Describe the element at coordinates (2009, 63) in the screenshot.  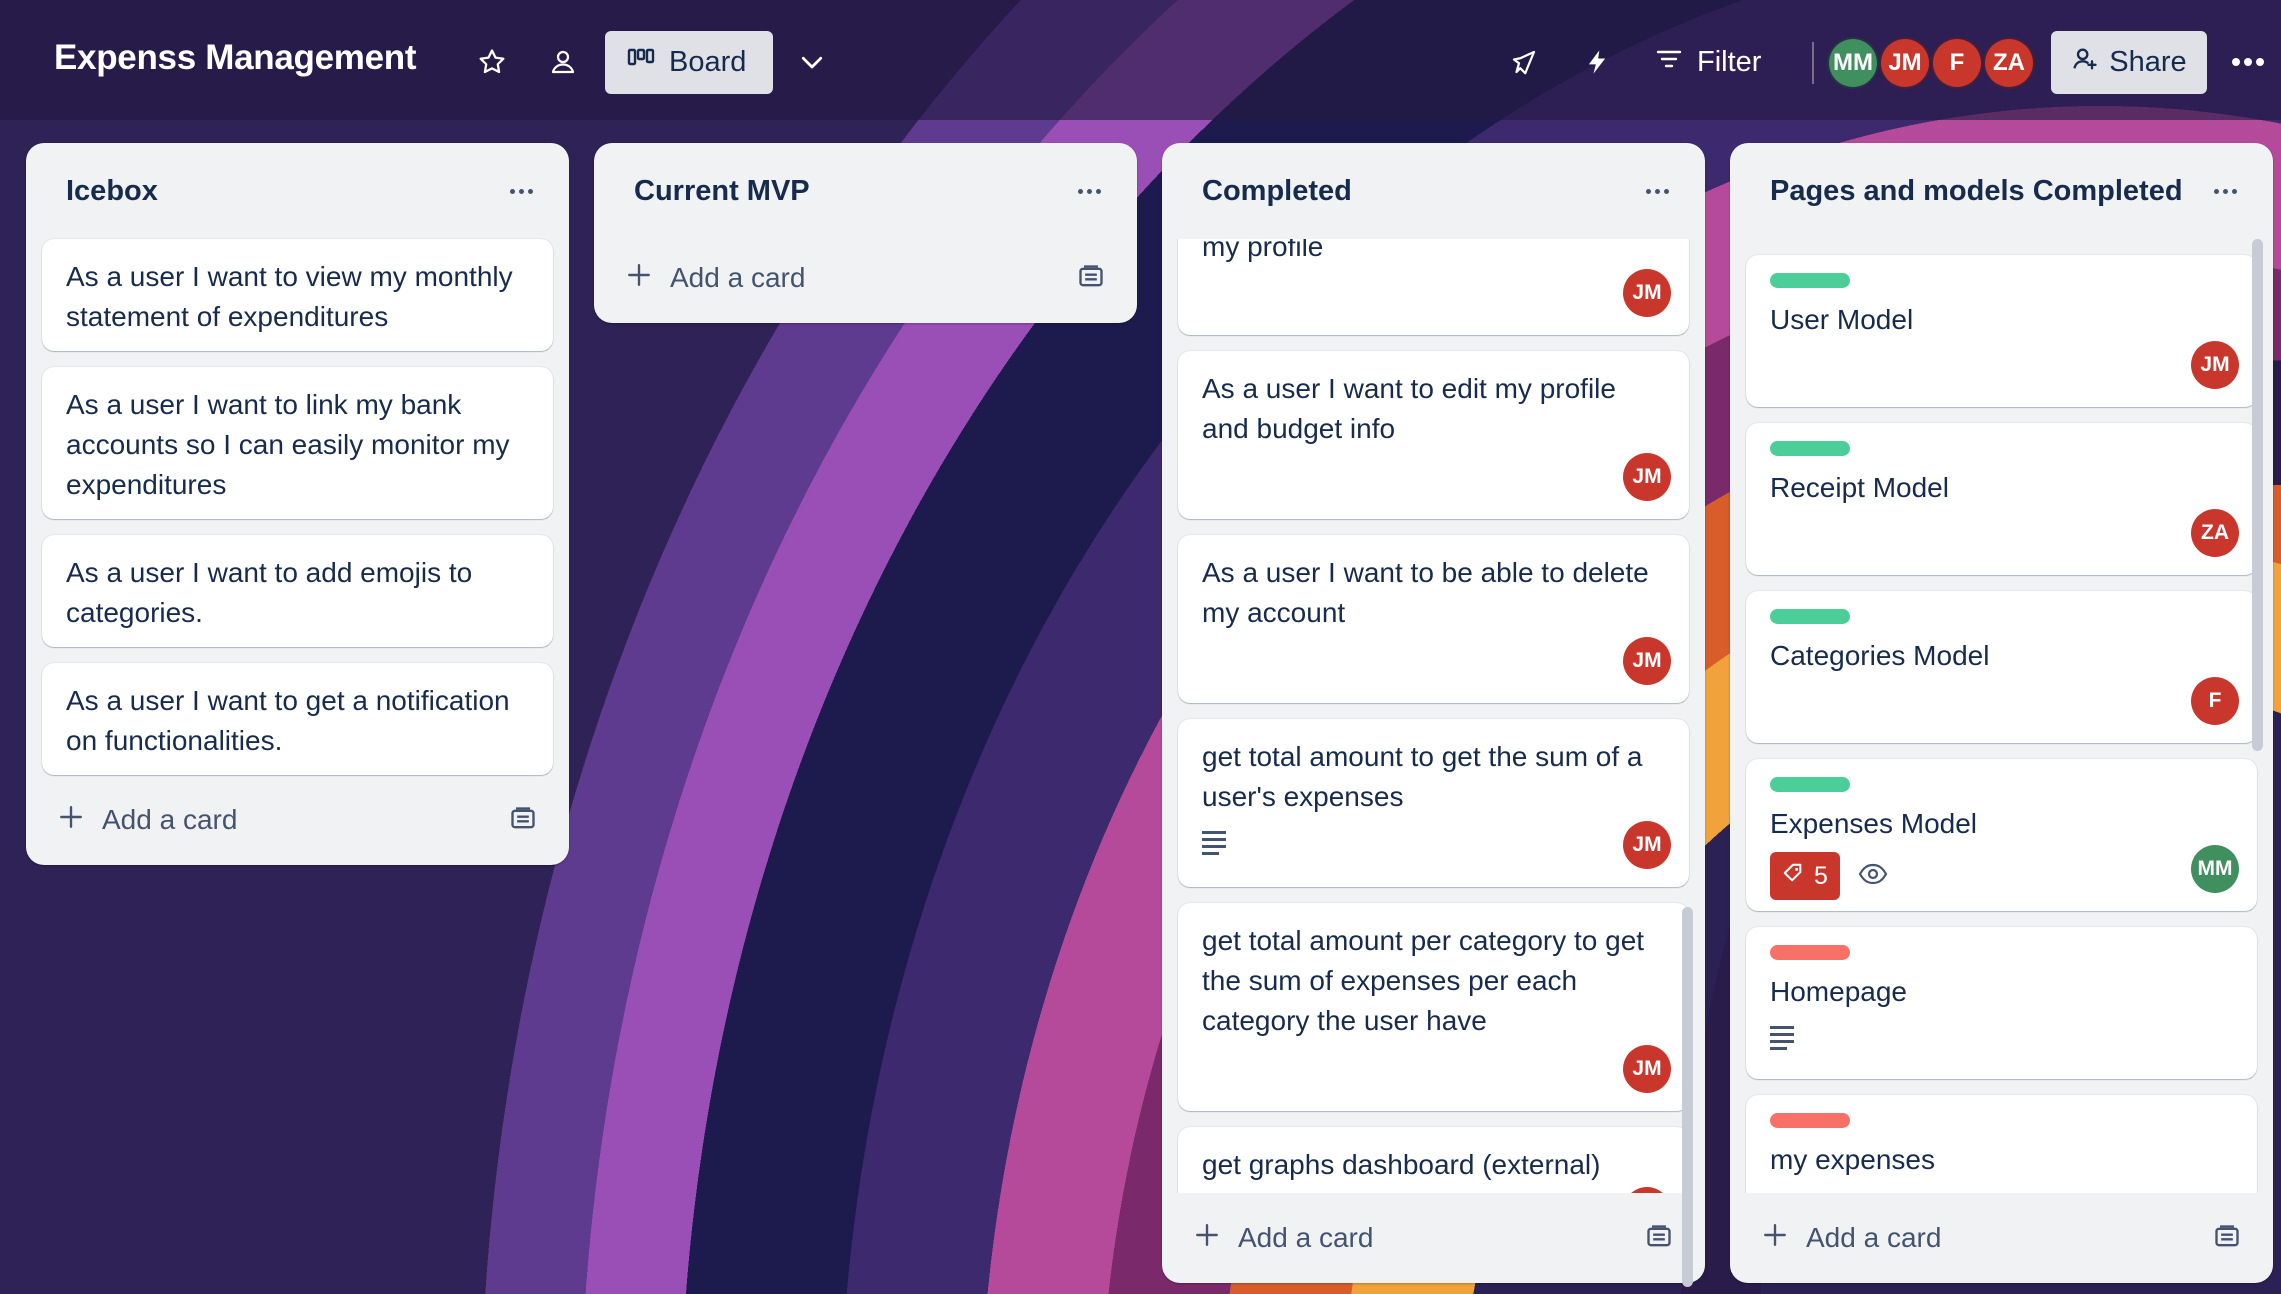
I see `member-avatar: ZA` at that location.